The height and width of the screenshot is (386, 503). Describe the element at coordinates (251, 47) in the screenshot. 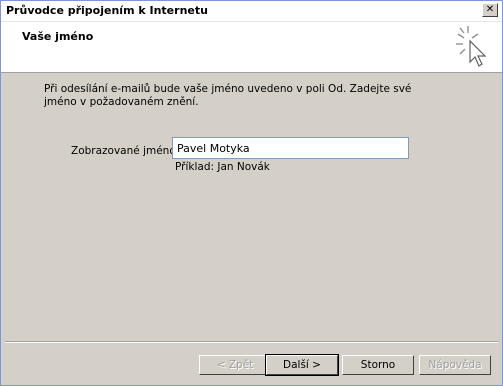

I see `wizard-header: Vaše jméno` at that location.